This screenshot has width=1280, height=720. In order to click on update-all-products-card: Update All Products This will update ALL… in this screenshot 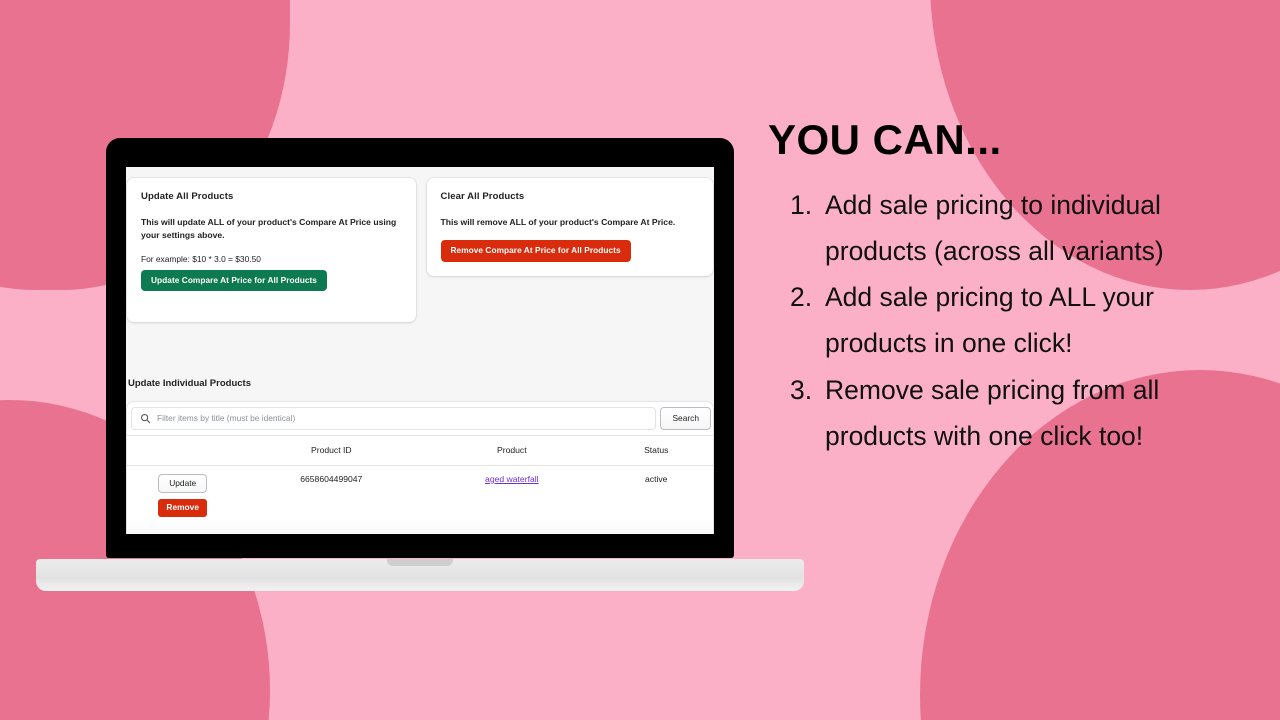, I will do `click(271, 250)`.